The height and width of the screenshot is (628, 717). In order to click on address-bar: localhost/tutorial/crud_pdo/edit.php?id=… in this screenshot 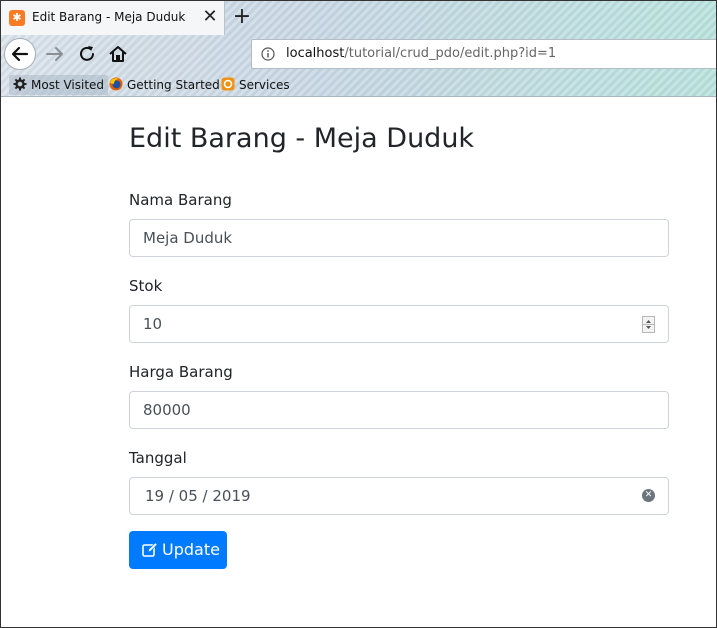, I will do `click(483, 54)`.